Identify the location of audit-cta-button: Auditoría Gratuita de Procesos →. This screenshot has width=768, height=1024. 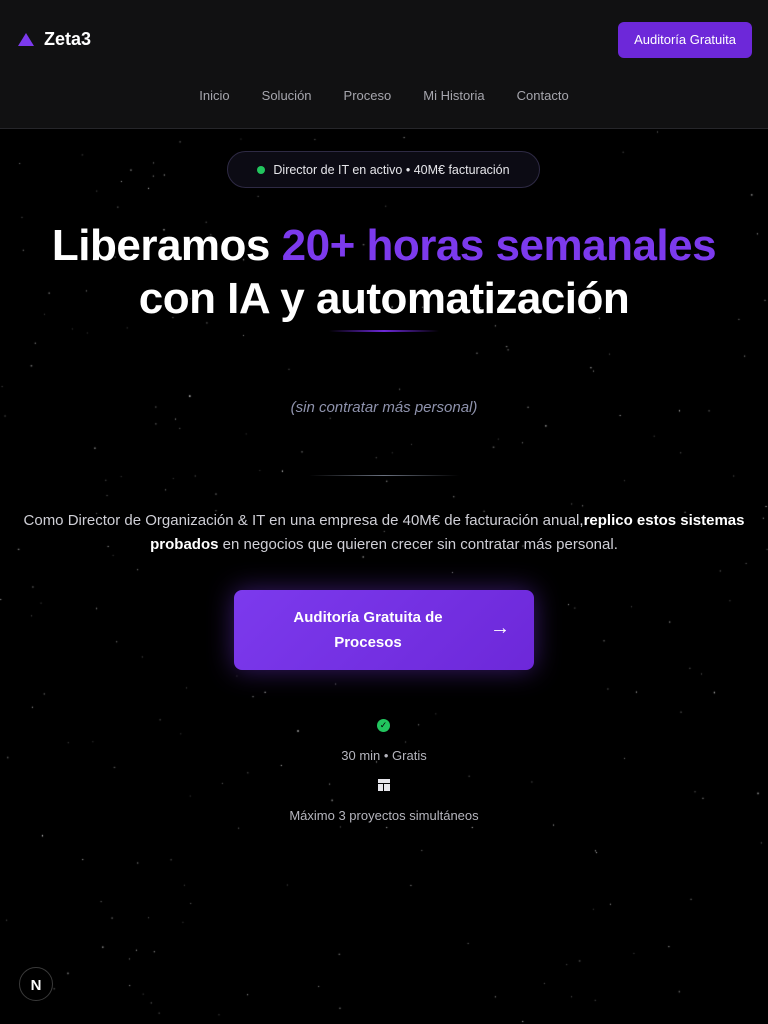
(384, 630).